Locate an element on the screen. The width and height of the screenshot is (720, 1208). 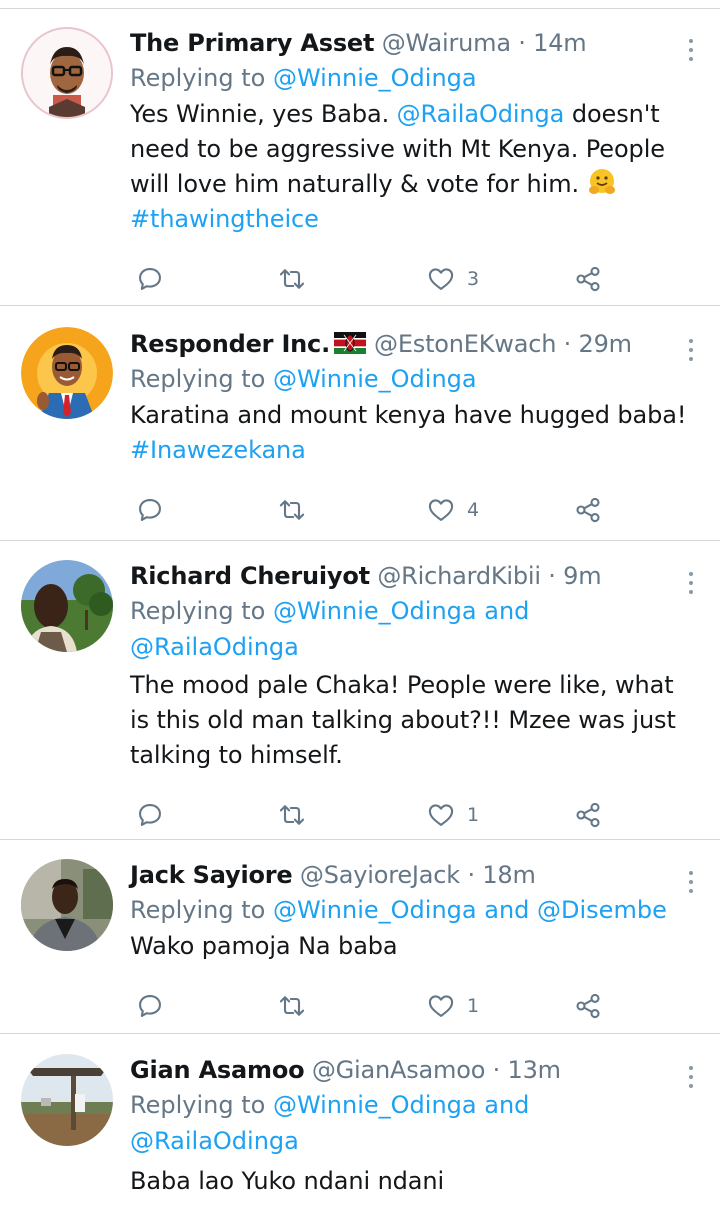
timestamp: 14m is located at coordinates (560, 43).